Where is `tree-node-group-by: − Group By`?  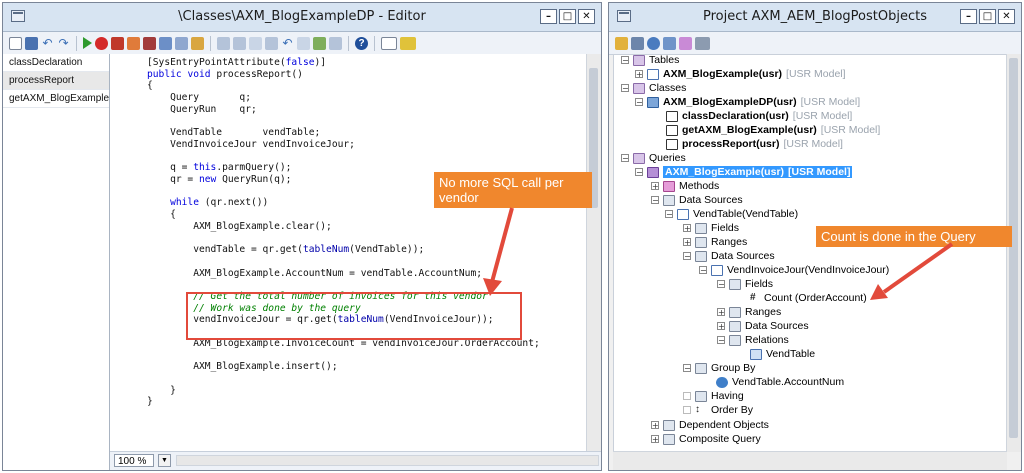 tree-node-group-by: − Group By is located at coordinates (719, 368).